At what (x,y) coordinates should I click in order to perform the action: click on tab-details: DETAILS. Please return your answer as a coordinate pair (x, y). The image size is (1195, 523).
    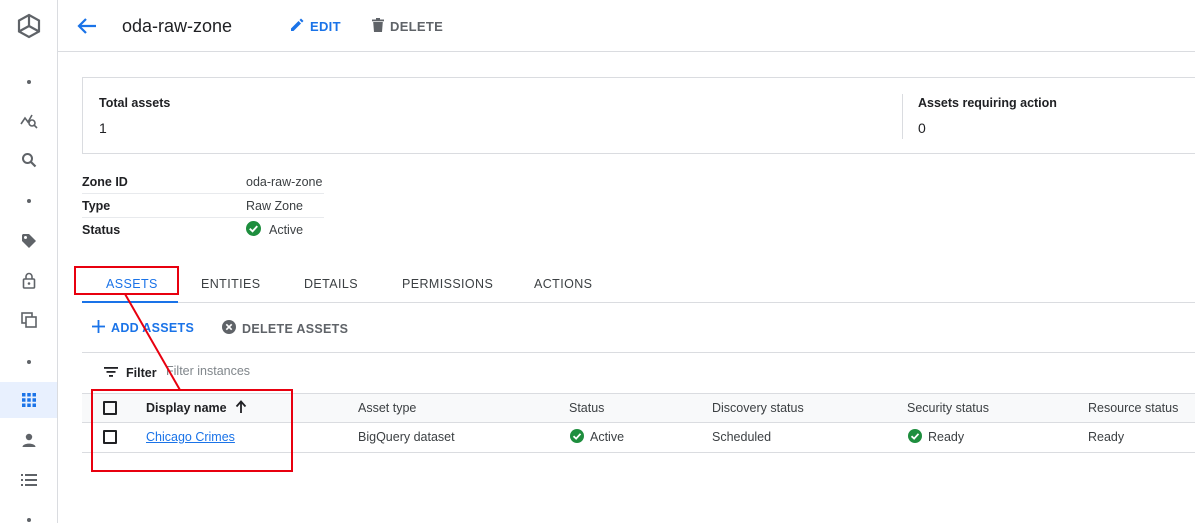
    Looking at the image, I should click on (331, 284).